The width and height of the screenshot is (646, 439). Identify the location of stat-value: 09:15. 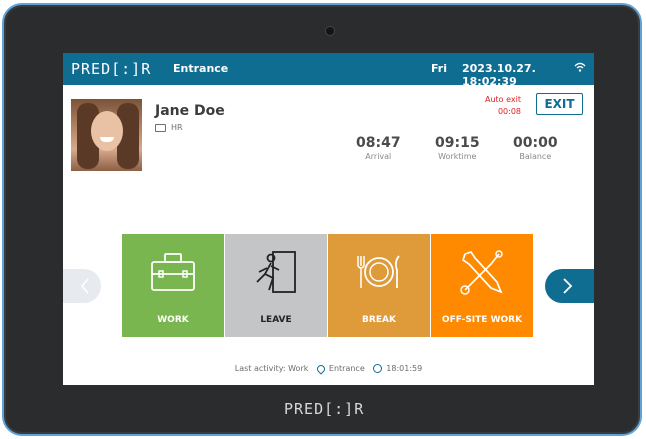
(457, 143).